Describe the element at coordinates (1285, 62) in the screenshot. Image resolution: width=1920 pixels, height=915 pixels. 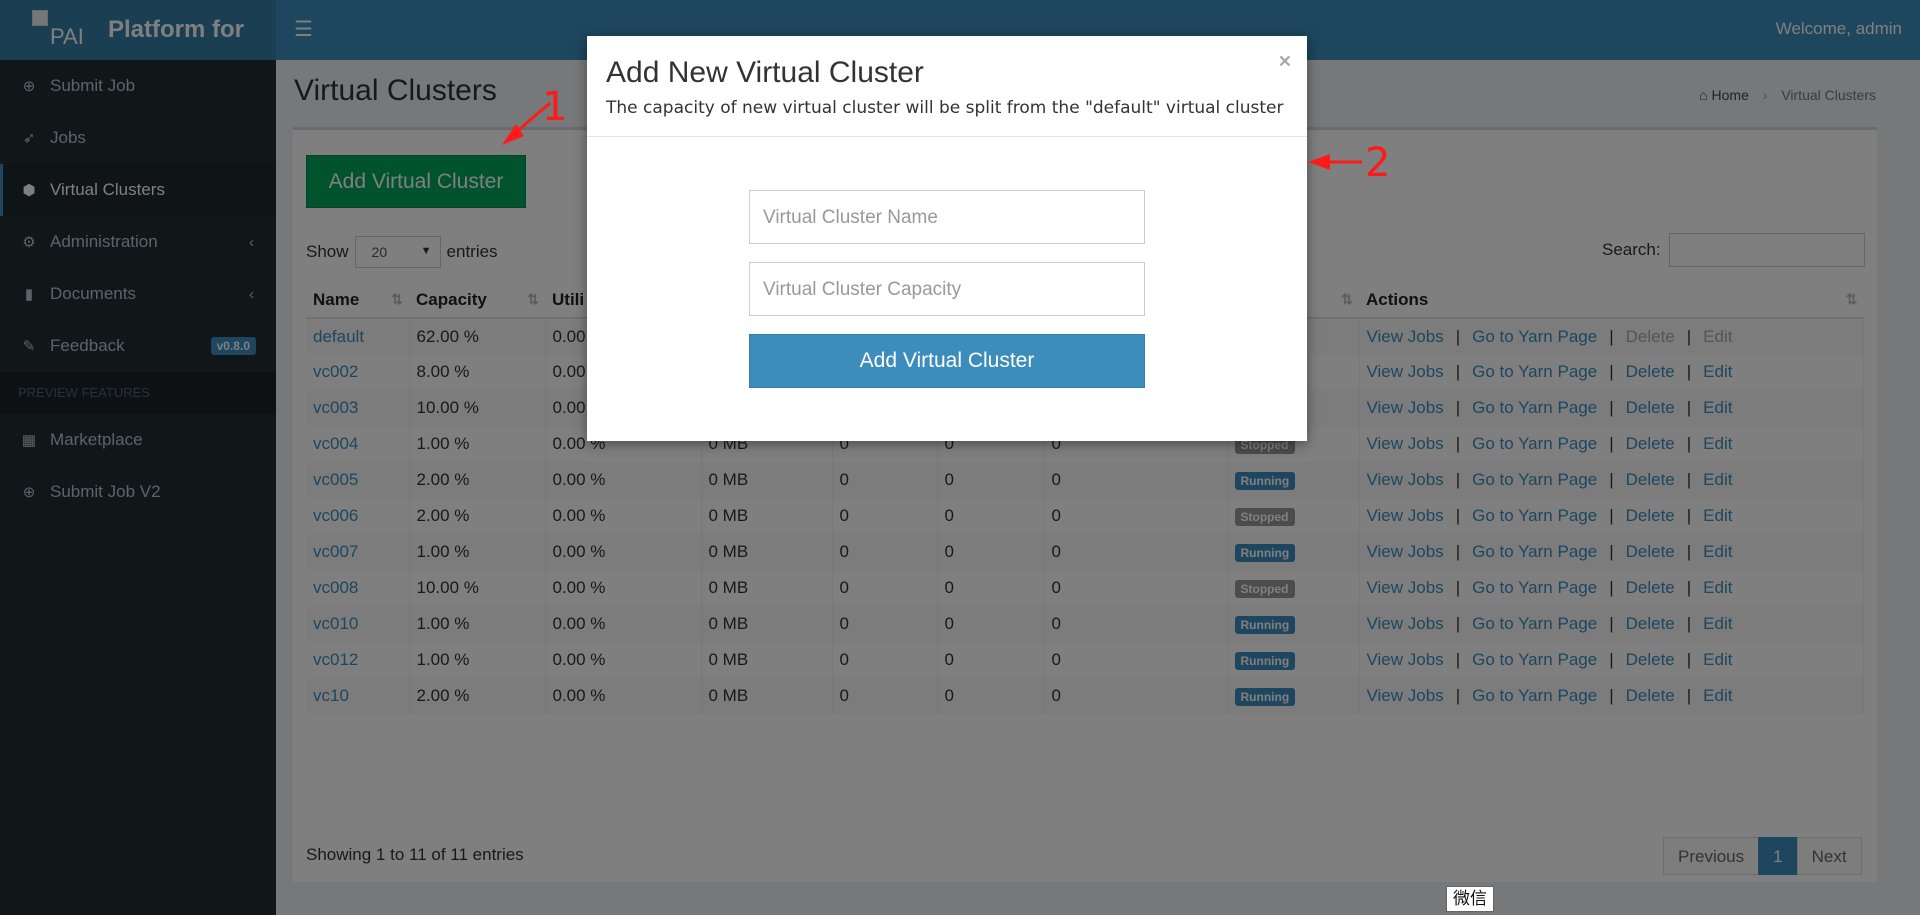
I see `close-icon: ×` at that location.